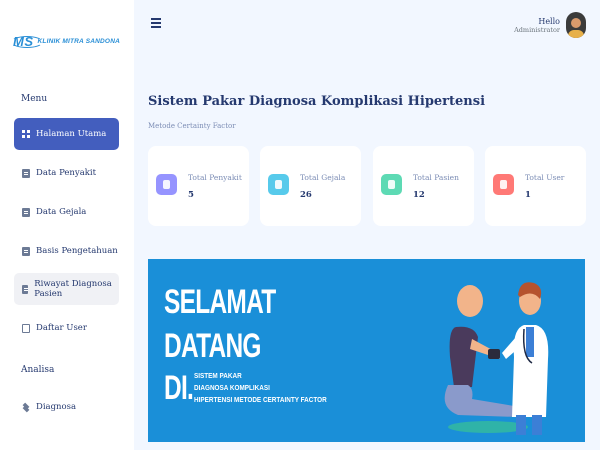 The height and width of the screenshot is (450, 600). What do you see at coordinates (71, 134) in the screenshot?
I see `sidebar-item-label: Halaman Utama` at bounding box center [71, 134].